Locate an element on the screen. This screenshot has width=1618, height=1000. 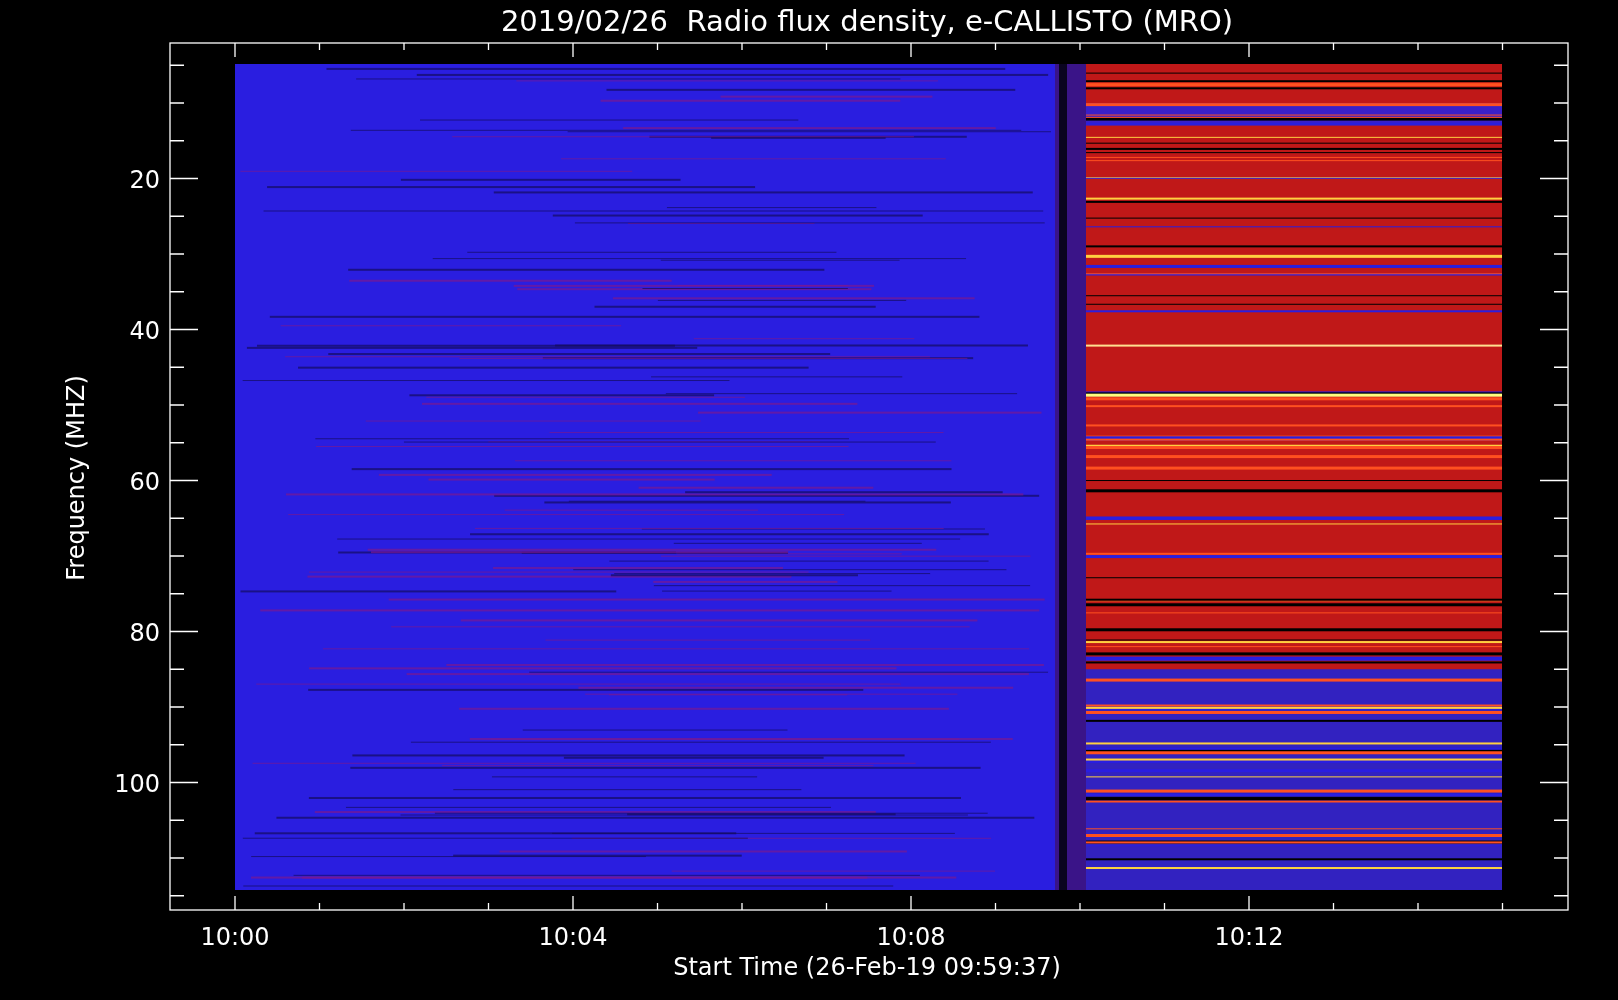
axis-title: Frequency (MHZ) is located at coordinates (76, 478).